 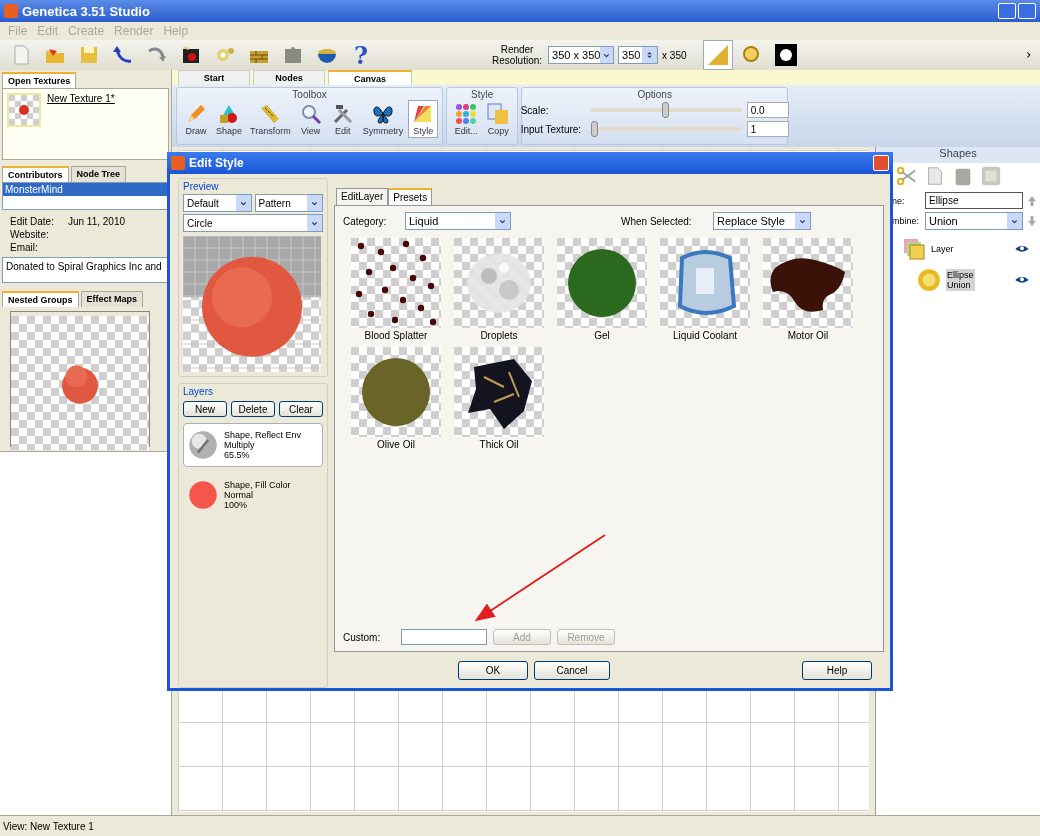 I want to click on preview-dropdown: Pattern, so click(x=288, y=203).